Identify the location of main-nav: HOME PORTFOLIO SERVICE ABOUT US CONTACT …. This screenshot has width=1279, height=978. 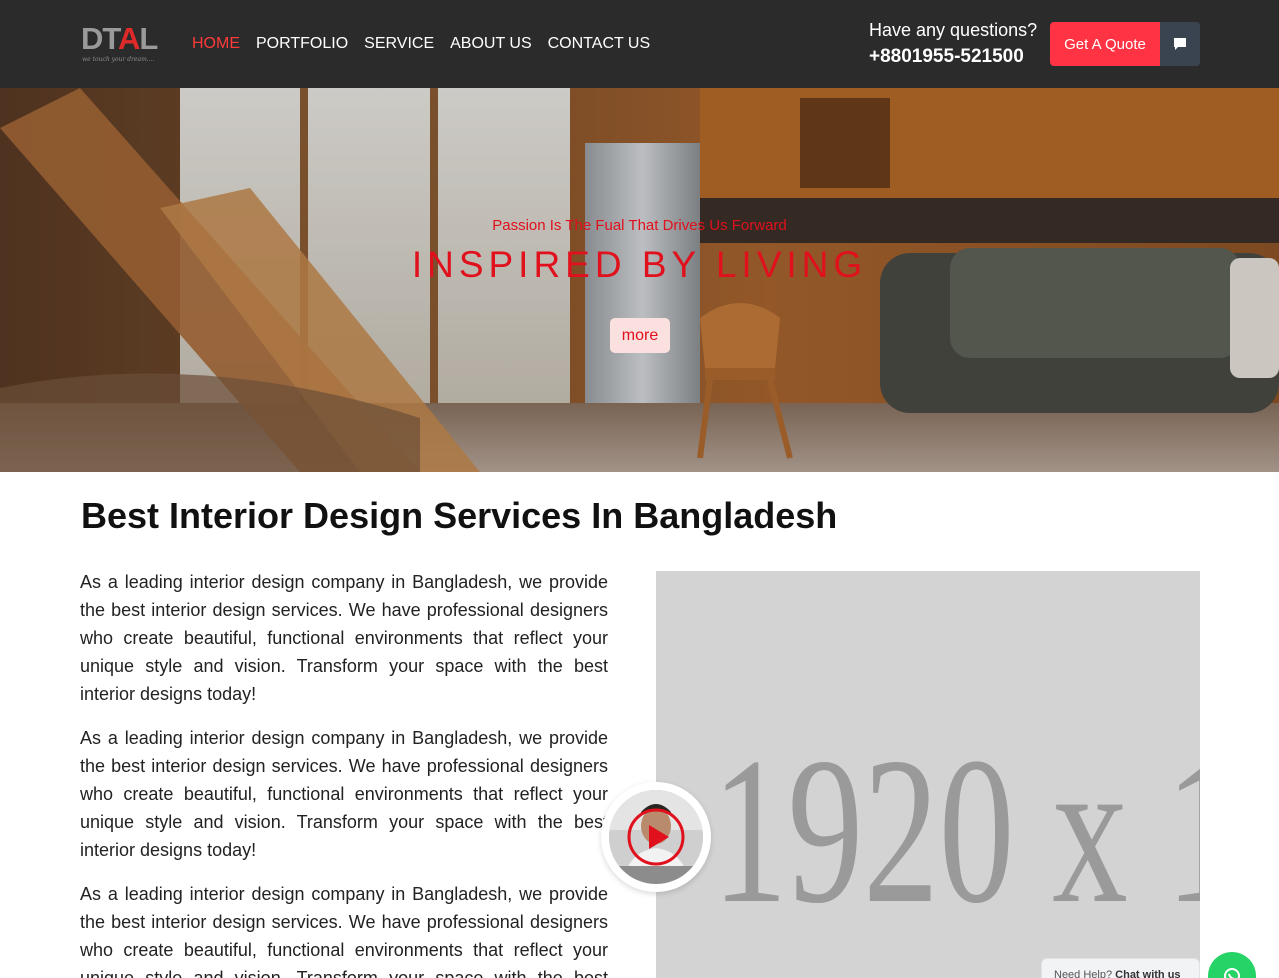
(429, 44).